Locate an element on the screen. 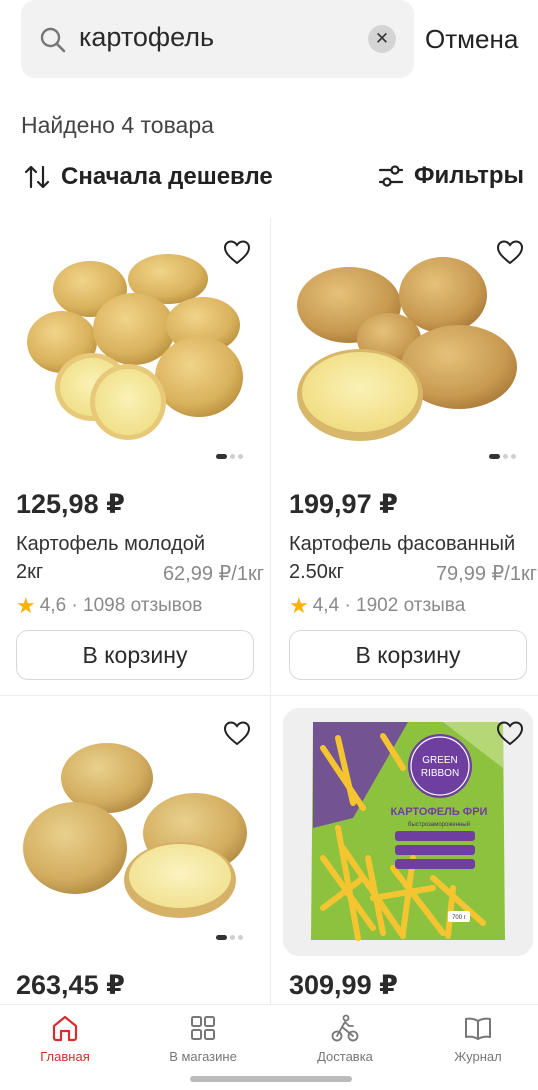  filters-button: Фильтры is located at coordinates (450, 176).